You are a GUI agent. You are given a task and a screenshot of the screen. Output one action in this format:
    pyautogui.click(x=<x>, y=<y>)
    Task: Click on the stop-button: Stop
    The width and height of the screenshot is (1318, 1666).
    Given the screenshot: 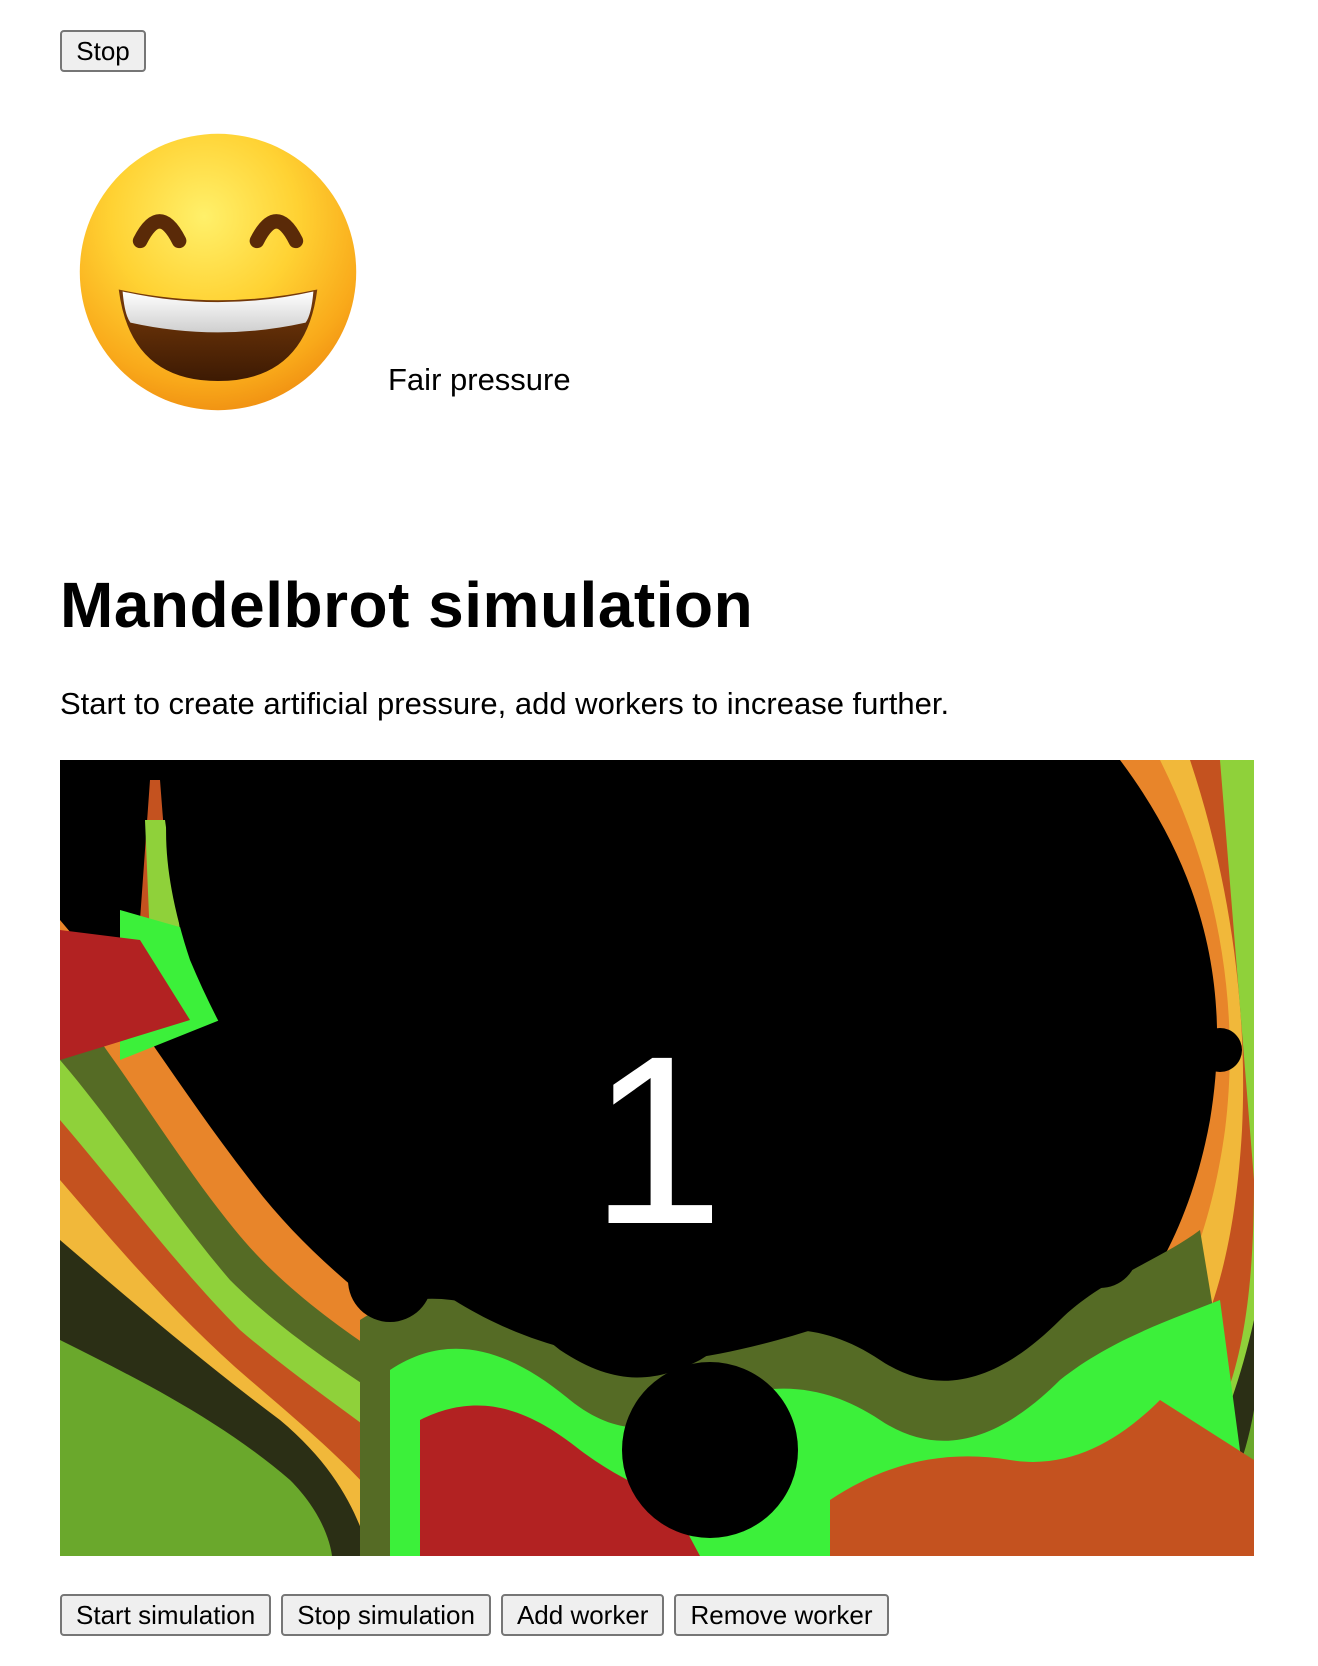 What is the action you would take?
    pyautogui.click(x=103, y=51)
    